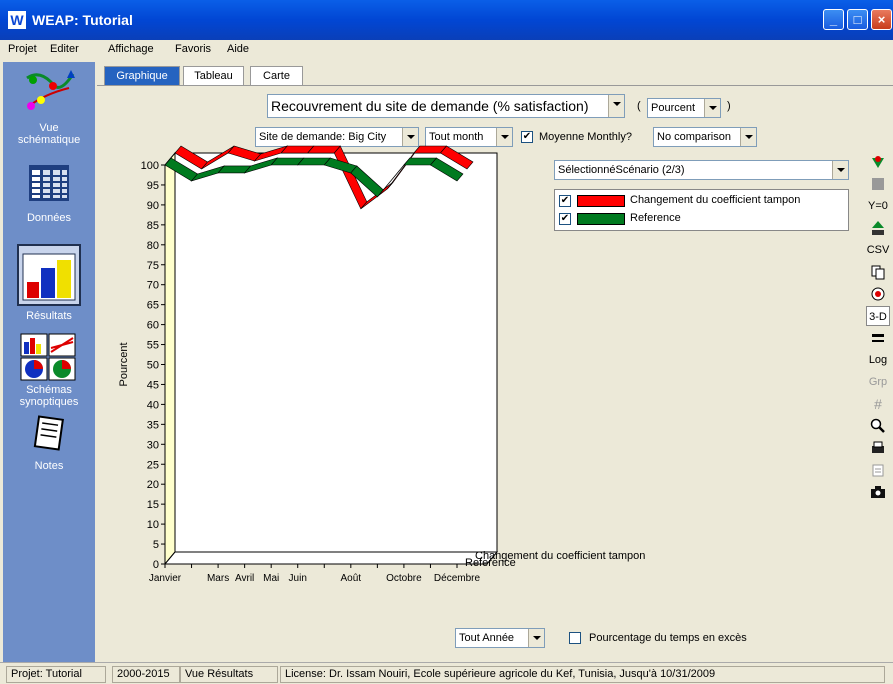 This screenshot has height=684, width=893. What do you see at coordinates (150, 166) in the screenshot?
I see `y-tick-label: 100` at bounding box center [150, 166].